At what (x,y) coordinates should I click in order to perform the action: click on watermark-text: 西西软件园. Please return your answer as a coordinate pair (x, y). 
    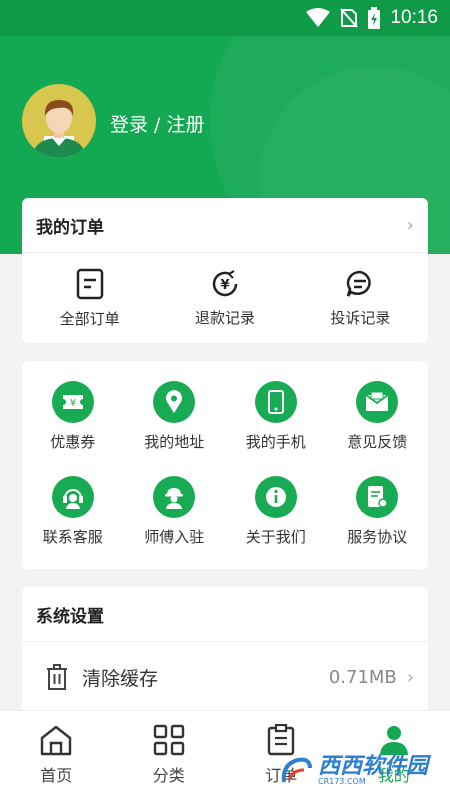
    Looking at the image, I should click on (372, 766).